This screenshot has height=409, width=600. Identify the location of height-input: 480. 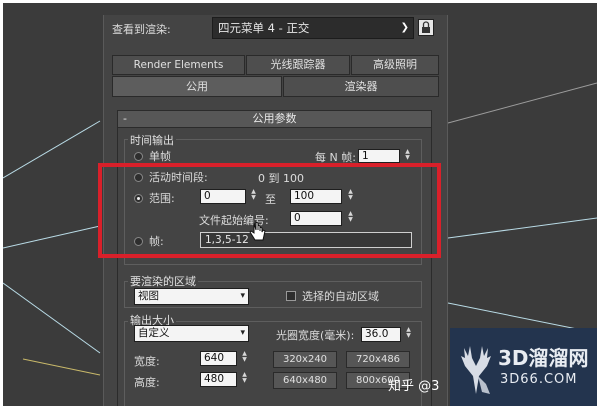
(218, 379).